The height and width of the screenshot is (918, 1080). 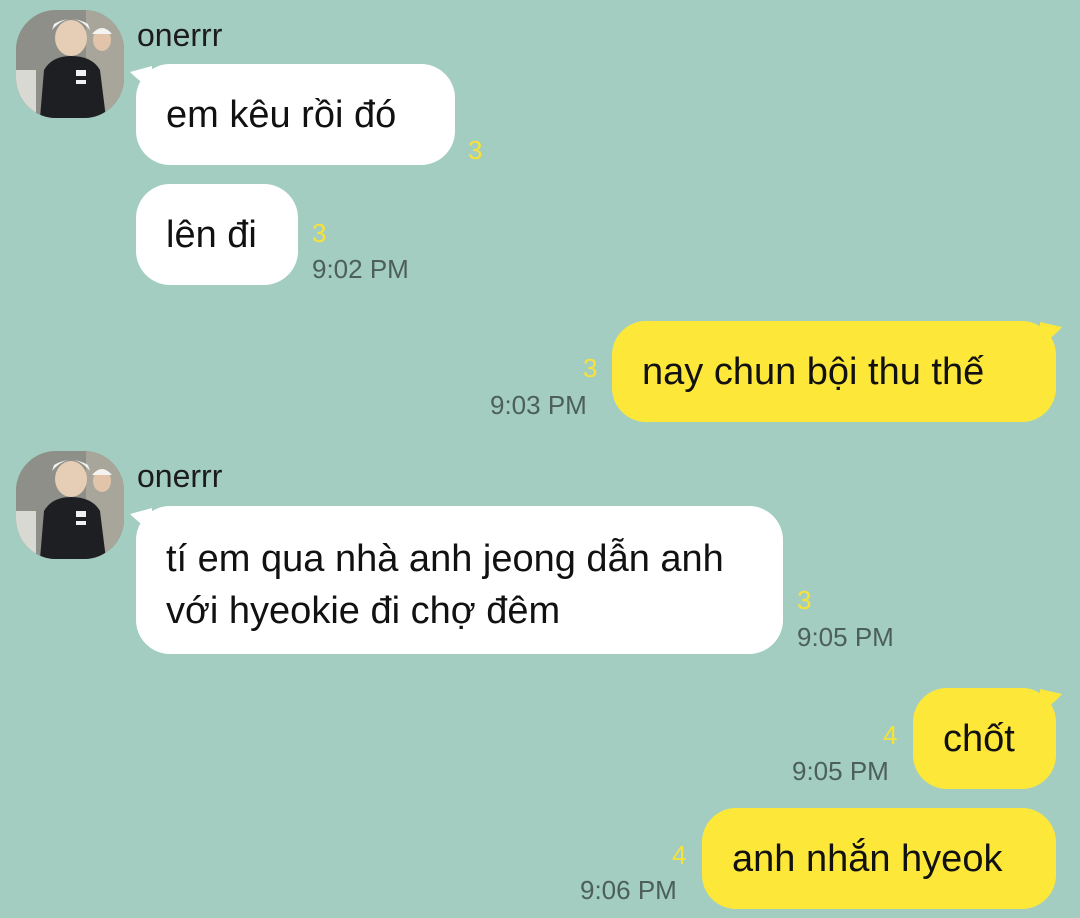 What do you see at coordinates (281, 114) in the screenshot?
I see `message-text: em kêu rồi đó` at bounding box center [281, 114].